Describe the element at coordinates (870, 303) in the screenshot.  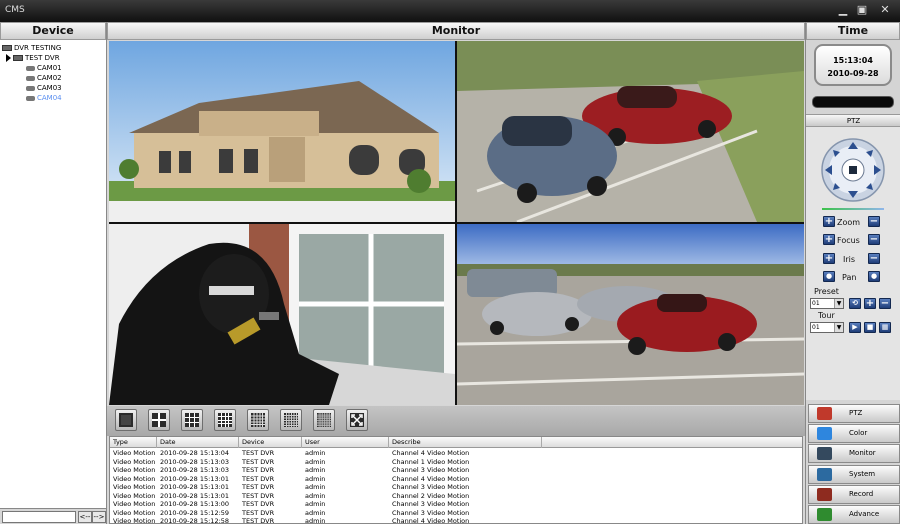
I see `preset-add-button: +` at that location.